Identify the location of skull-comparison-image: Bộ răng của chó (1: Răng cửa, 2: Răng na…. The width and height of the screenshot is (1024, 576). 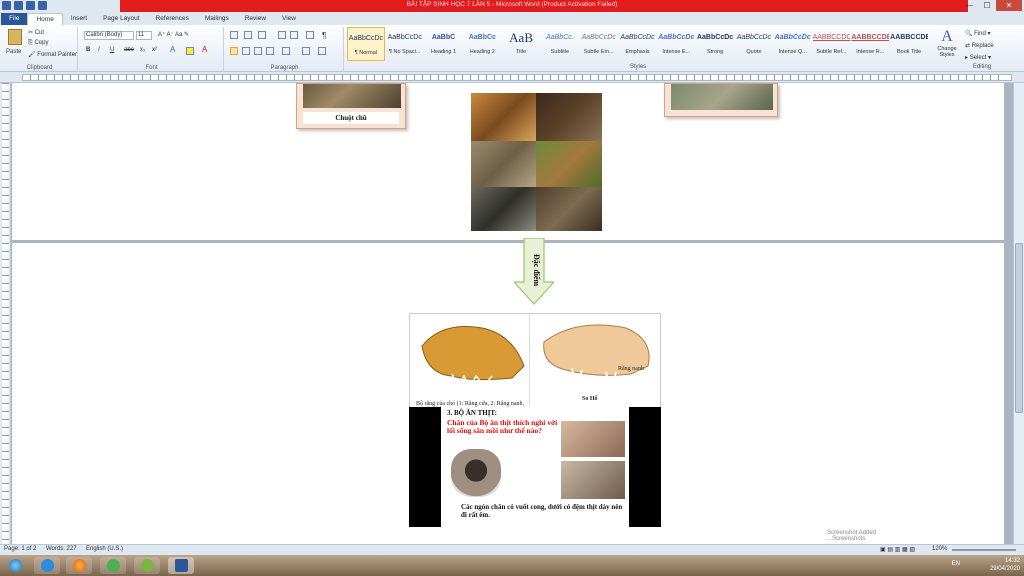
(535, 363).